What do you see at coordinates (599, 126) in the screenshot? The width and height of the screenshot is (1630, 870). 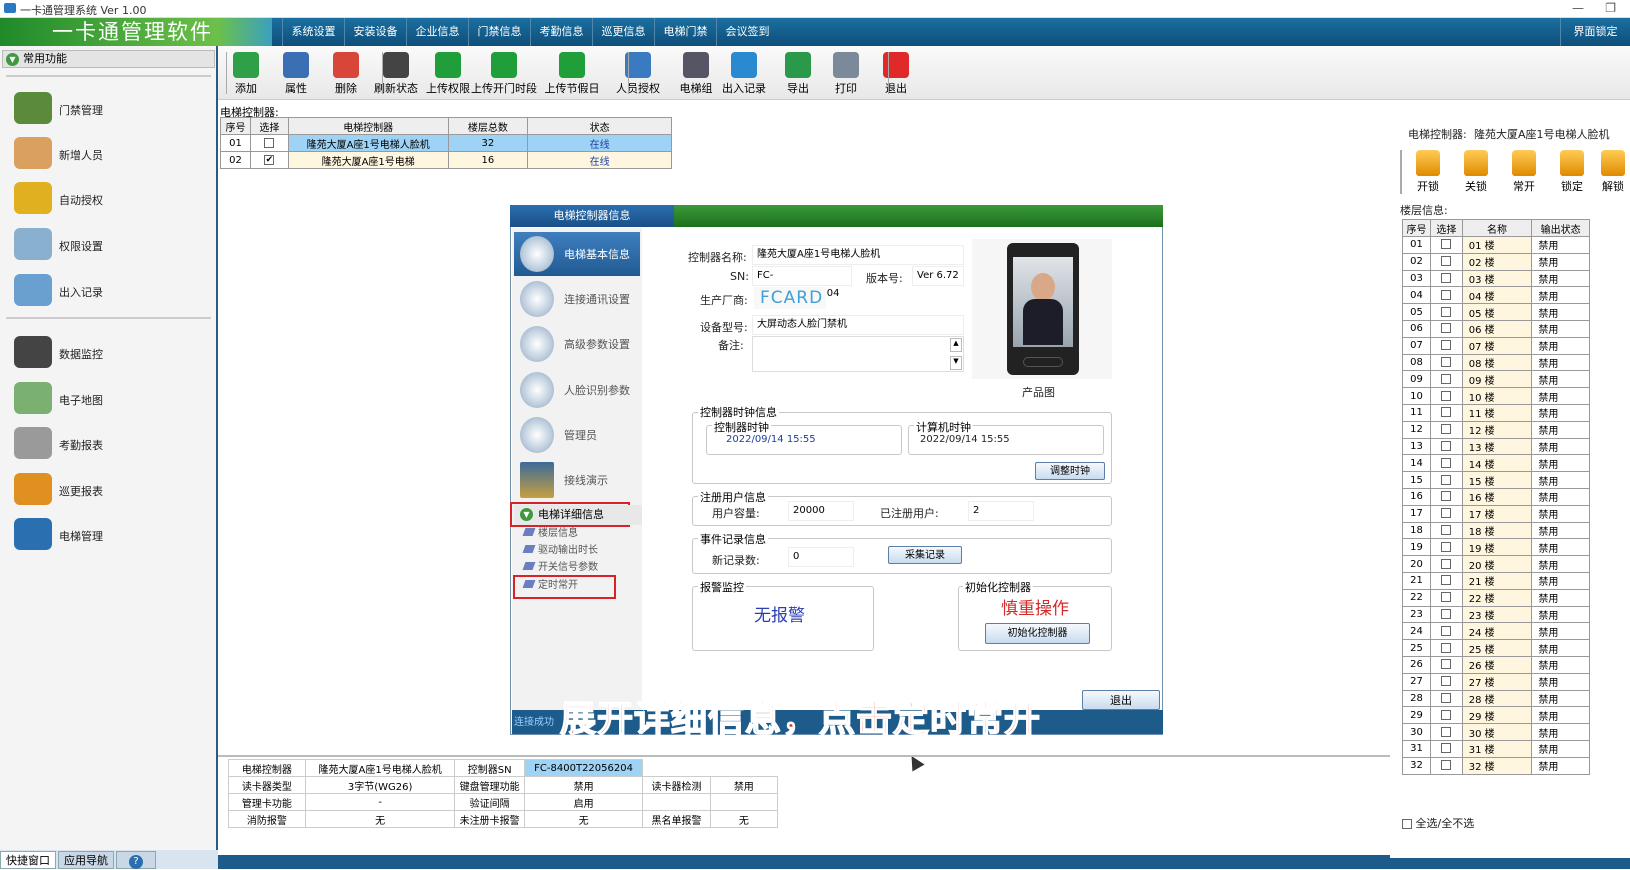 I see `col-header: 状态` at bounding box center [599, 126].